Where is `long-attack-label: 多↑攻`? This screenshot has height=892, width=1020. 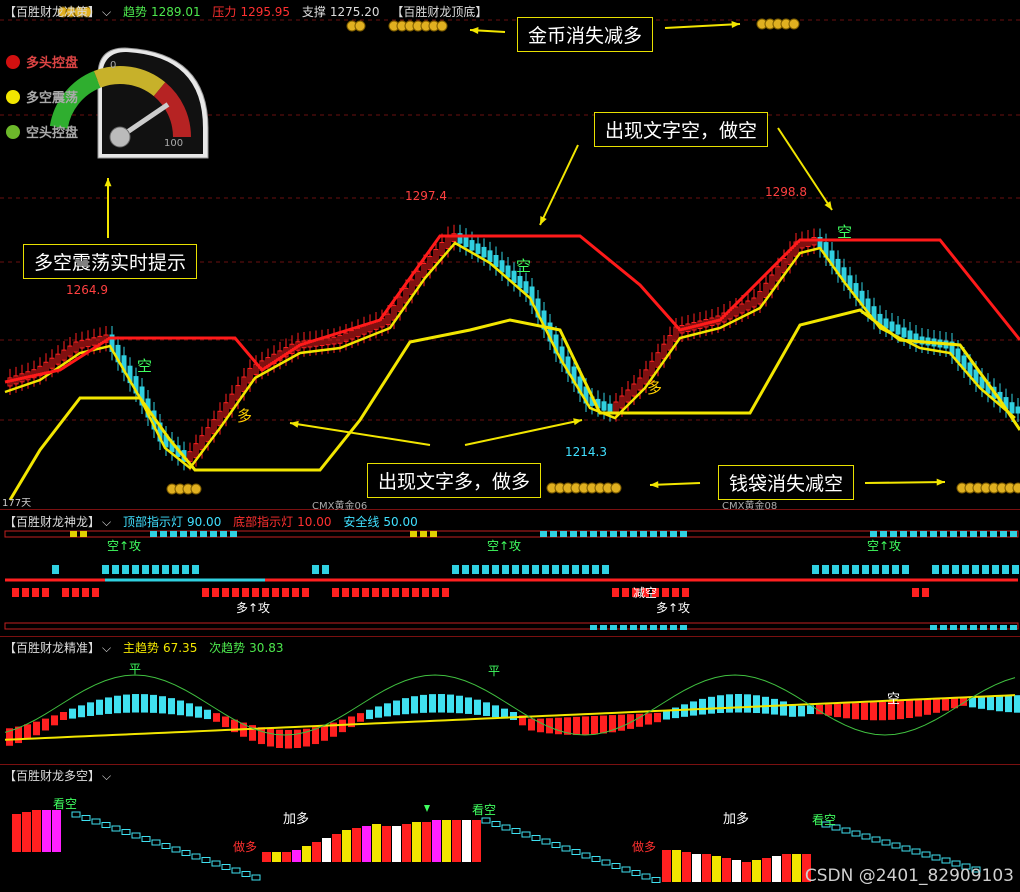
long-attack-label: 多↑攻 is located at coordinates (253, 608).